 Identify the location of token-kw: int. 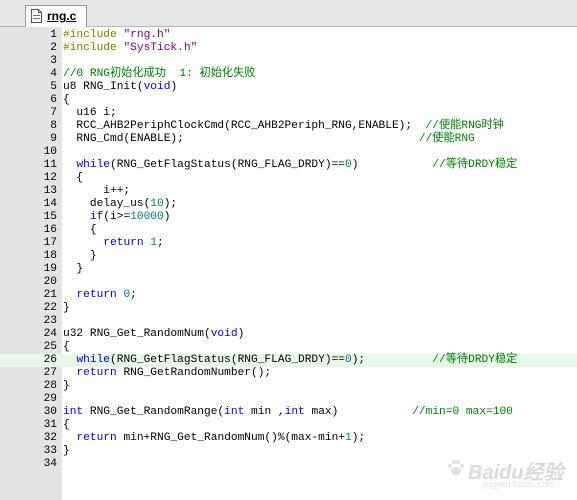
(73, 412).